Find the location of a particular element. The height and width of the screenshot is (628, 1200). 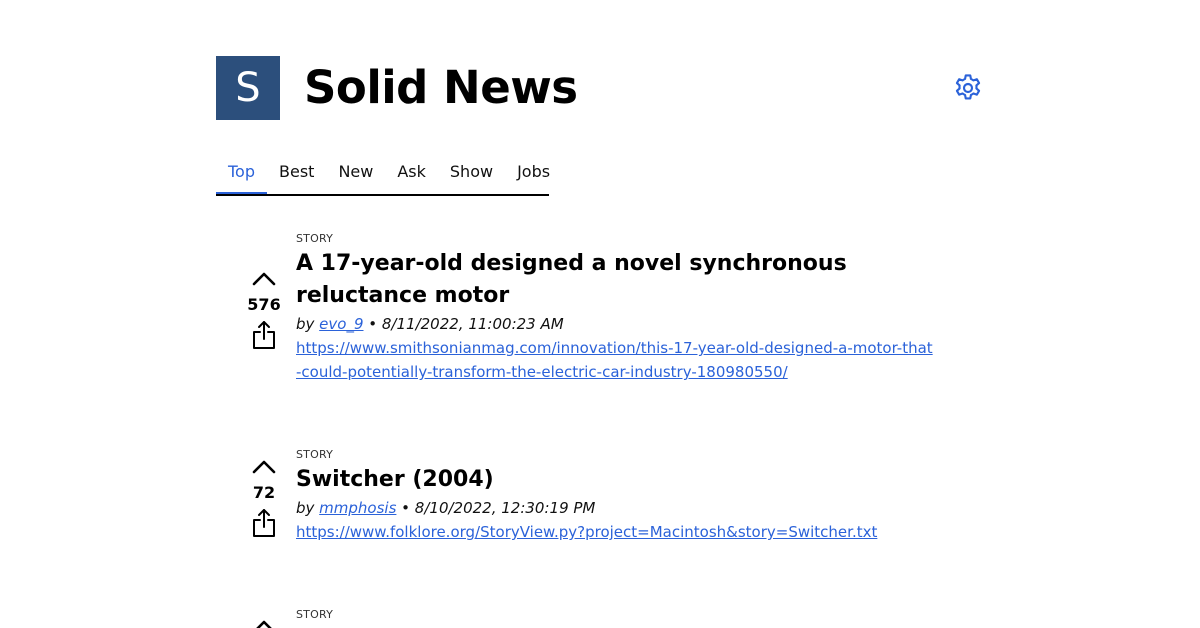

story-item: STORY is located at coordinates (590, 618).